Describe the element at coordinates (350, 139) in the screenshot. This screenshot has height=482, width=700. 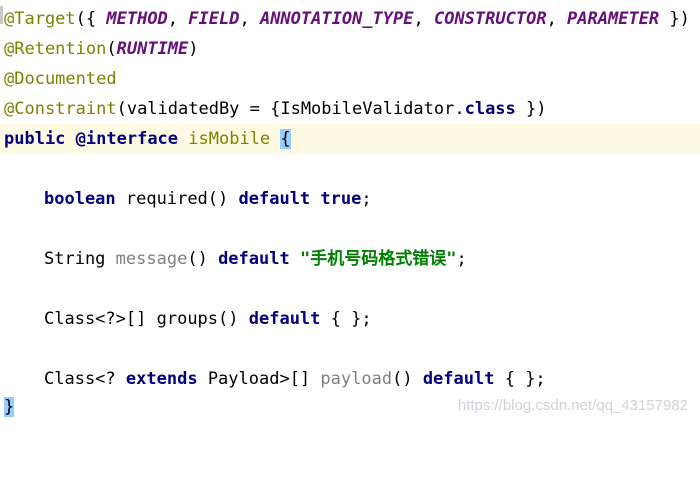
I see `code-line-interface-decl: public @interface isMobile {` at that location.